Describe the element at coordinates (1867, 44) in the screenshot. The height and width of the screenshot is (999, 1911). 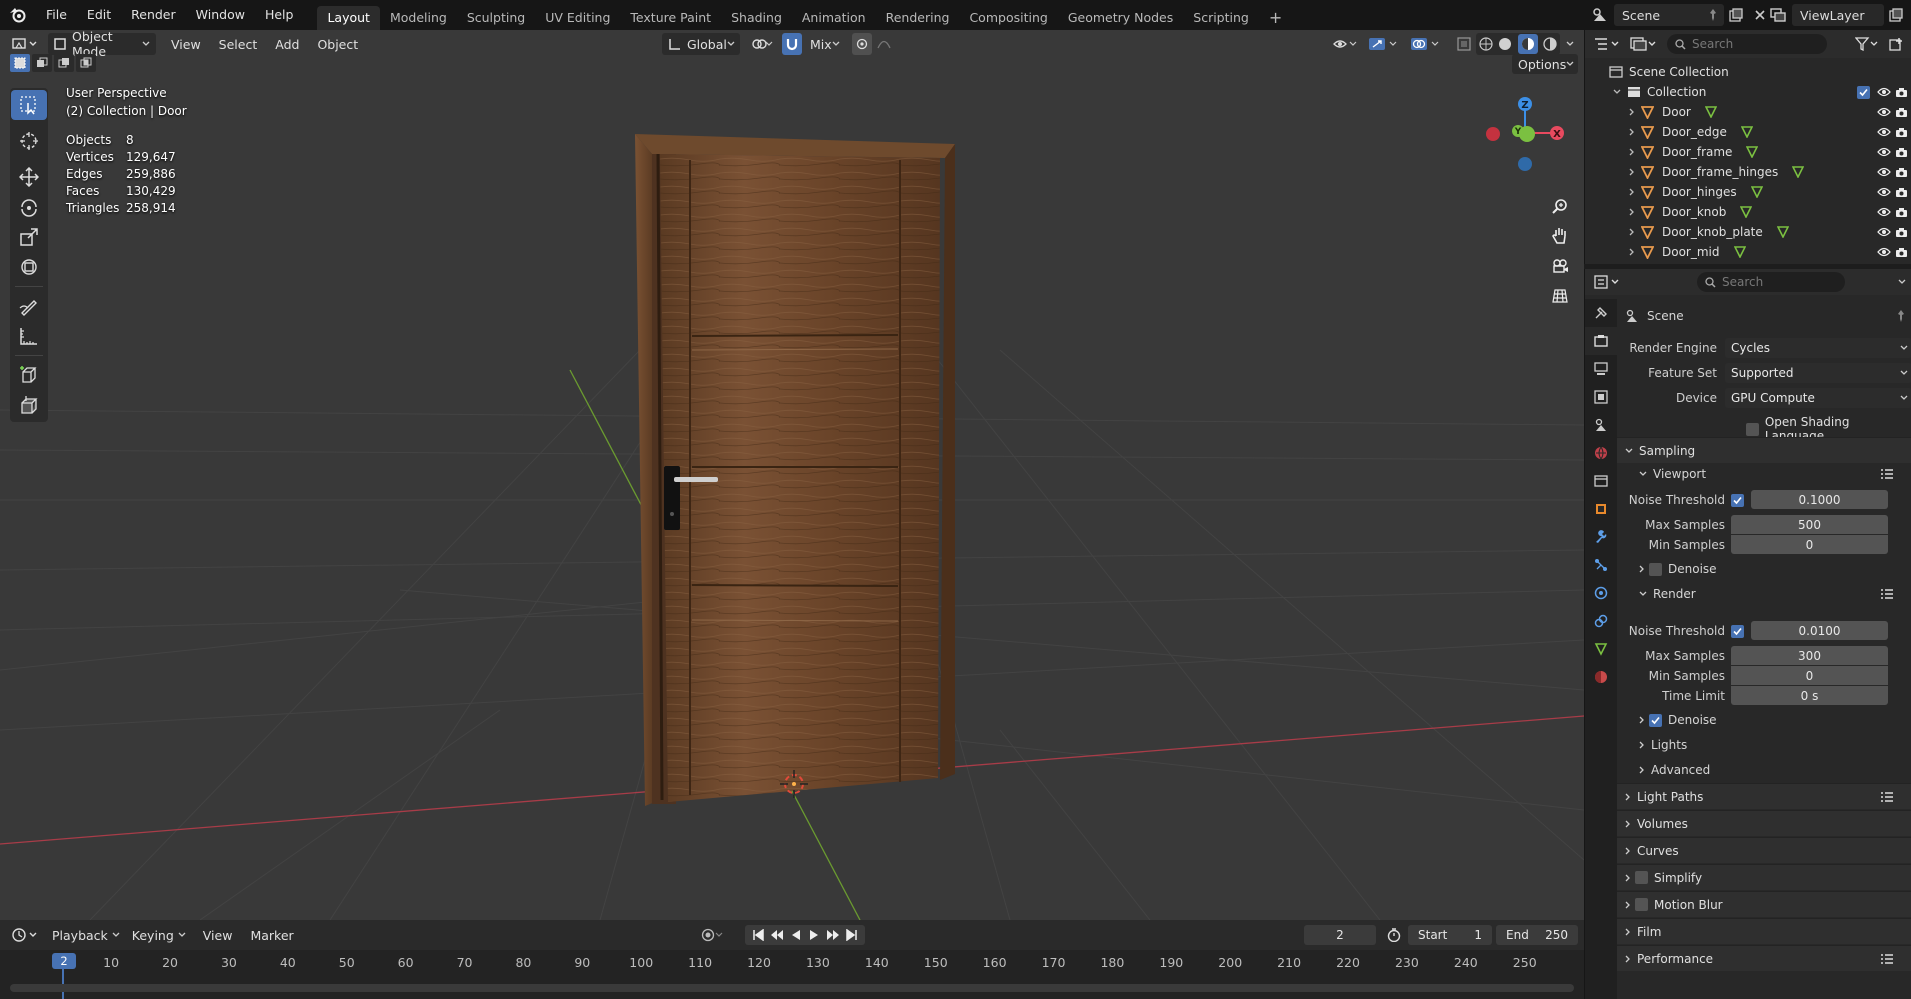
I see `filter-icon` at that location.